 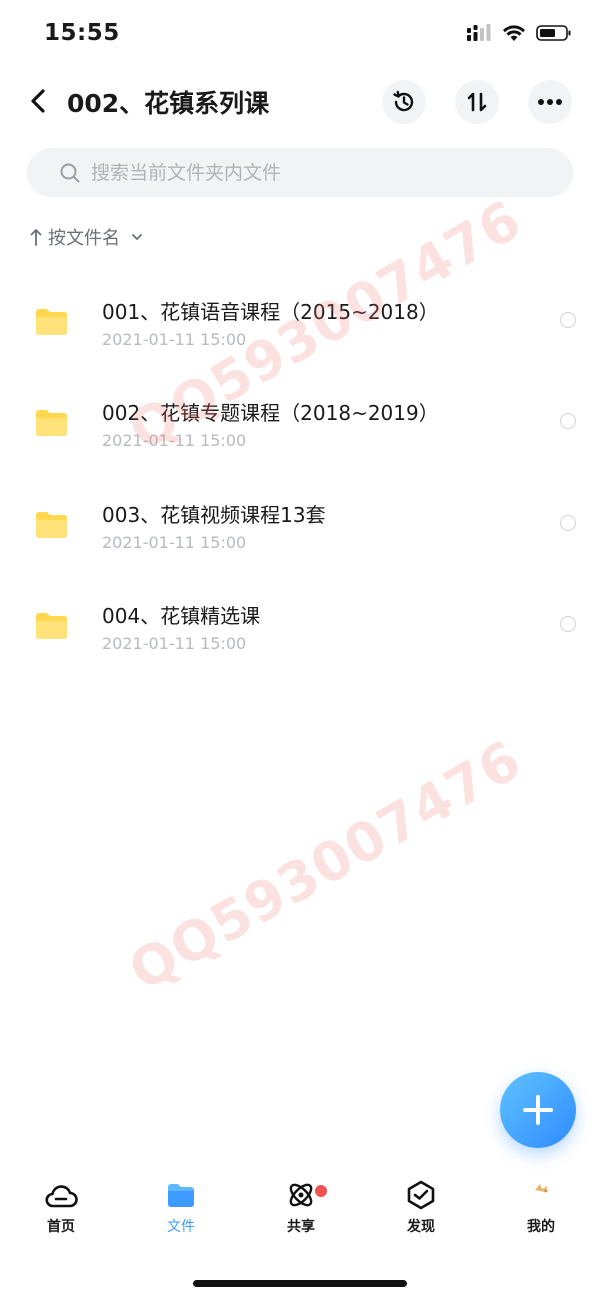 What do you see at coordinates (325, 865) in the screenshot?
I see `watermark: QQ593007476` at bounding box center [325, 865].